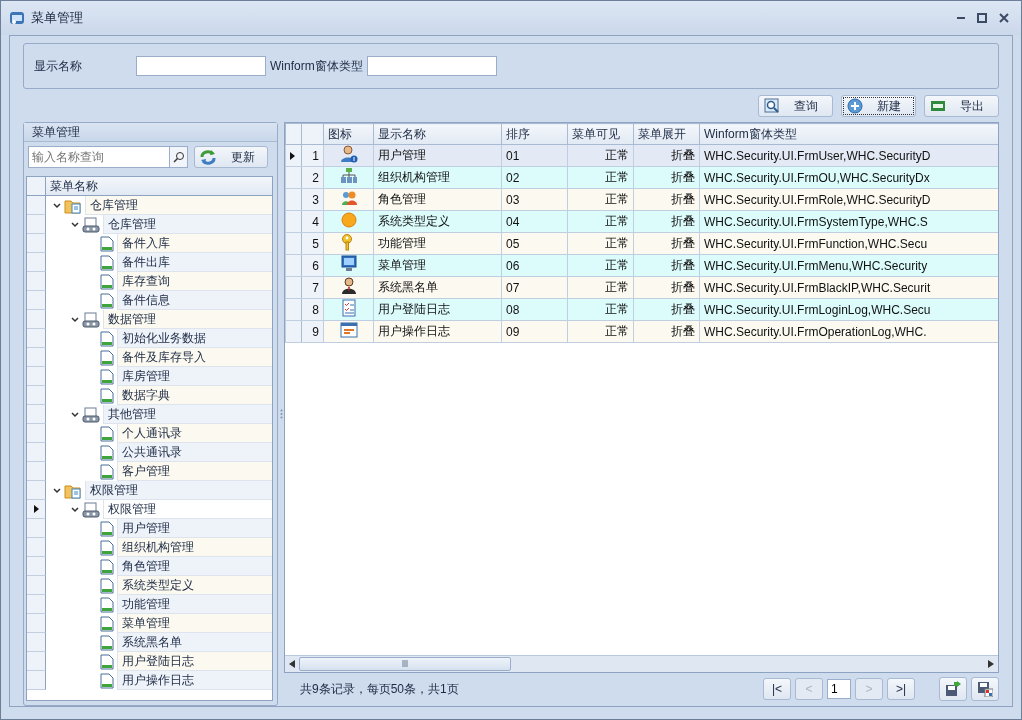 The width and height of the screenshot is (1022, 720). What do you see at coordinates (194, 642) in the screenshot?
I see `tree-item: 系统黑名单` at bounding box center [194, 642].